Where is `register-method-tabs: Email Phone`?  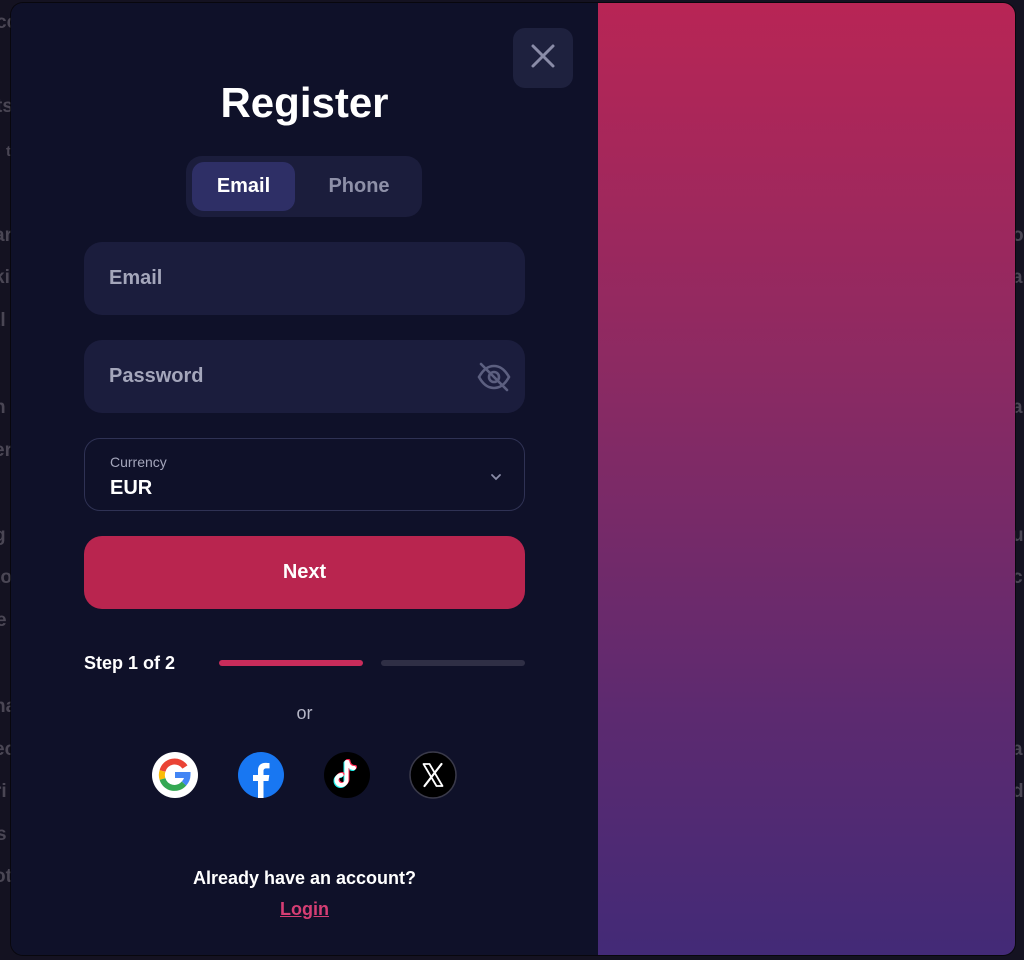 register-method-tabs: Email Phone is located at coordinates (304, 186).